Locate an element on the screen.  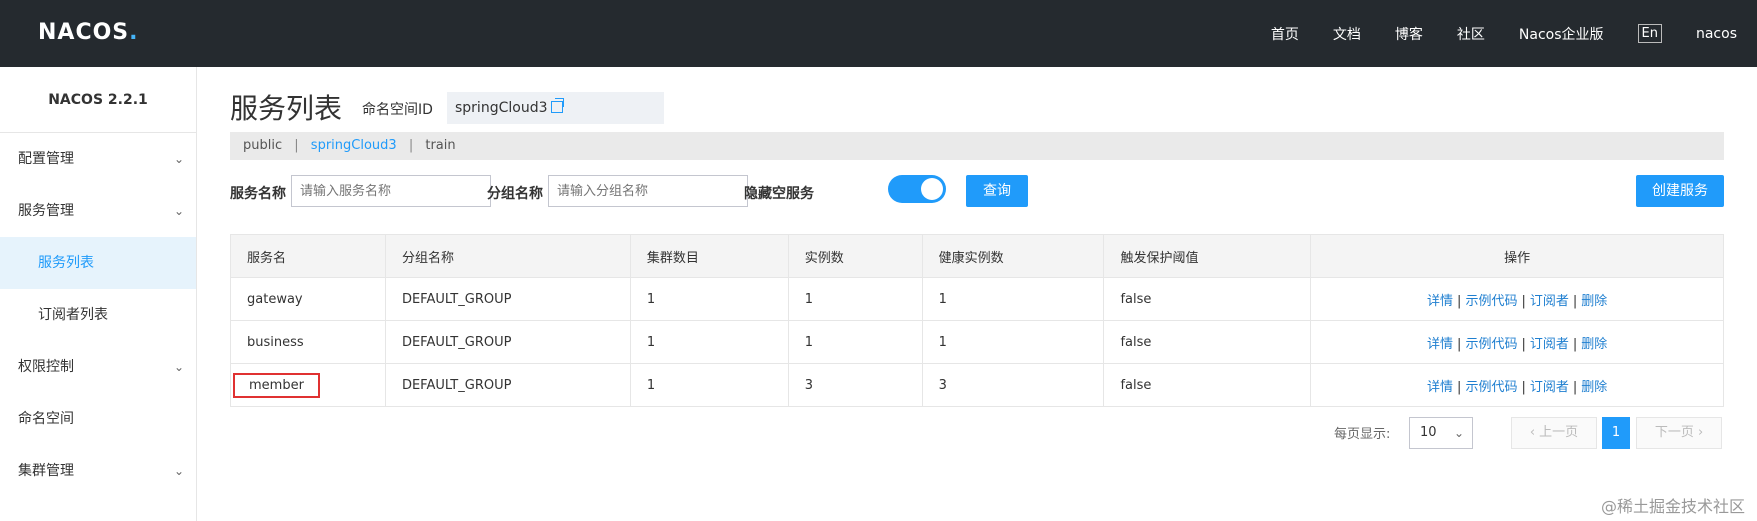
col-cluster-count: 集群数目 is located at coordinates (709, 256).